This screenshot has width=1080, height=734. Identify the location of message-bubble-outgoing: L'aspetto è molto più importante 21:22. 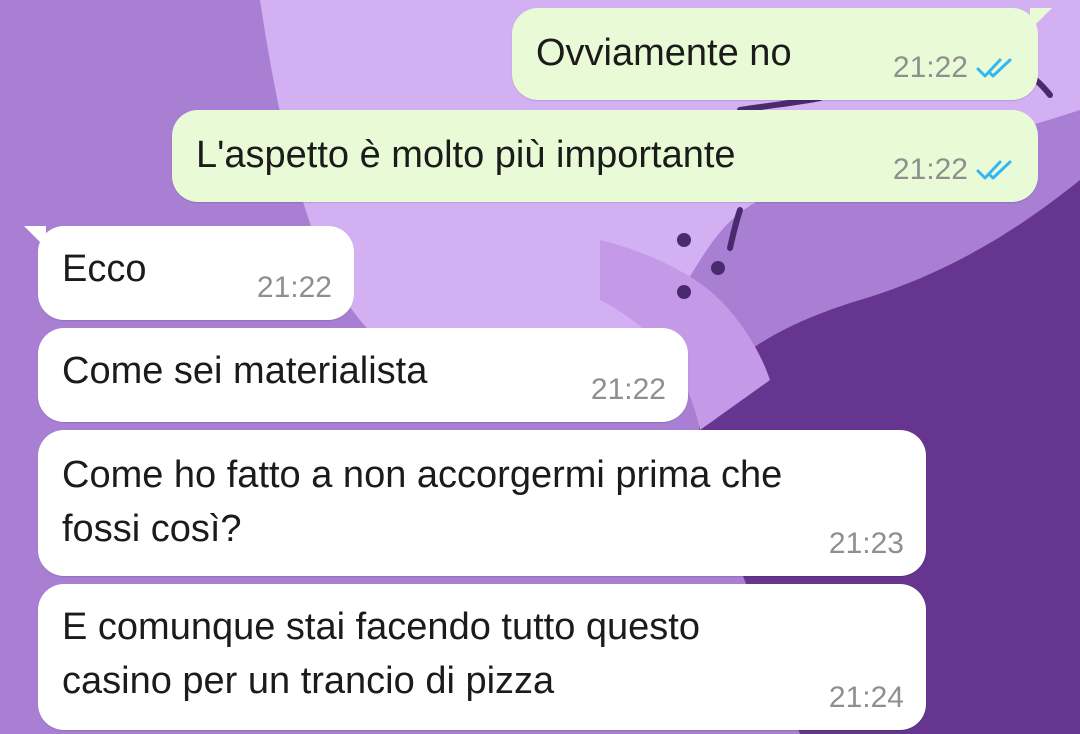
(605, 156).